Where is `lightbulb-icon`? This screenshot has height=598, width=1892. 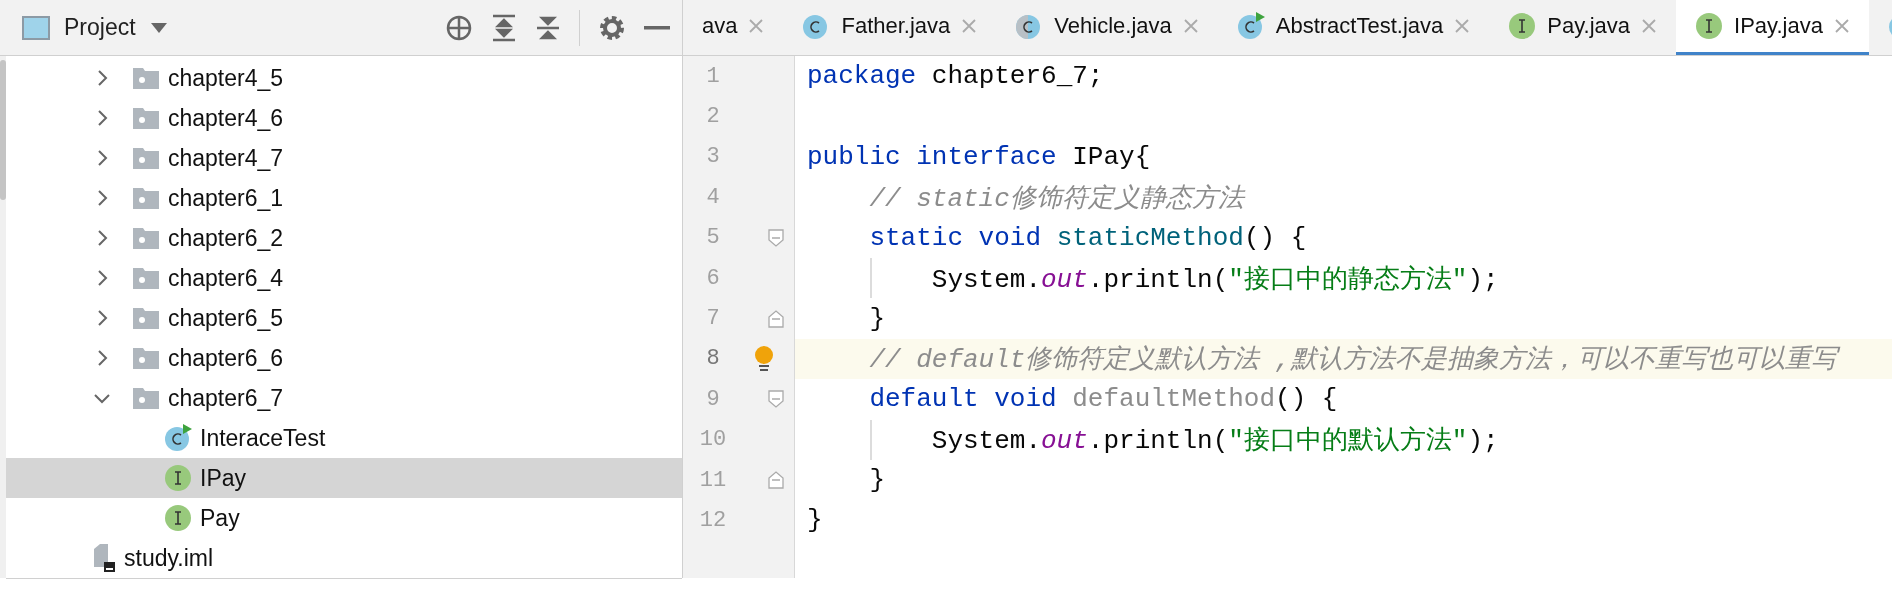
lightbulb-icon is located at coordinates (764, 358).